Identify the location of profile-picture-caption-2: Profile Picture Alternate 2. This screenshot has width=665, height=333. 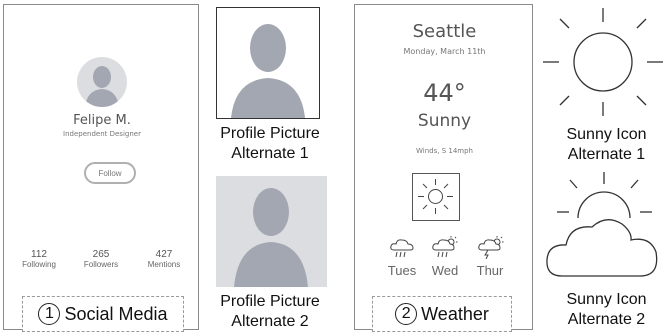
(270, 312).